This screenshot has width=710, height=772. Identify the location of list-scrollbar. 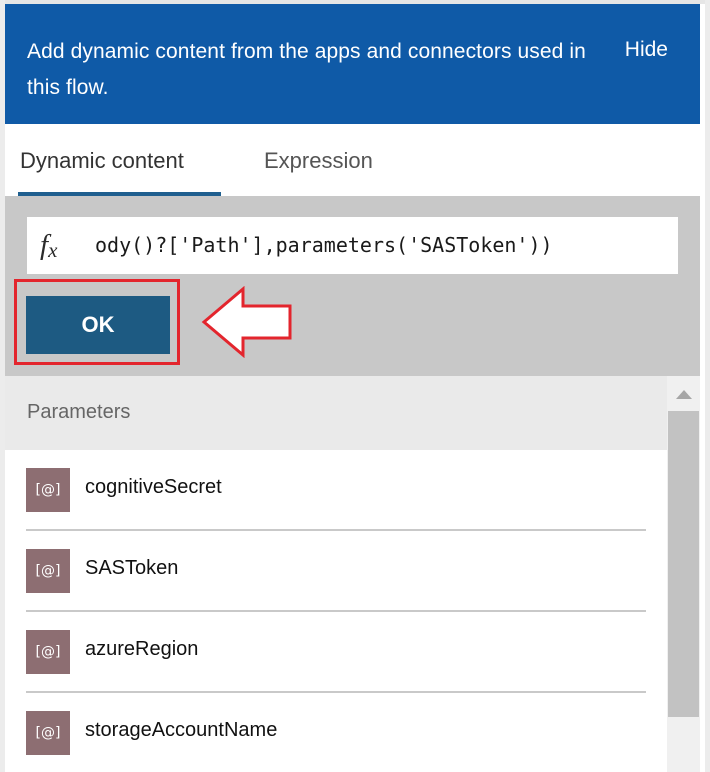
(683, 574).